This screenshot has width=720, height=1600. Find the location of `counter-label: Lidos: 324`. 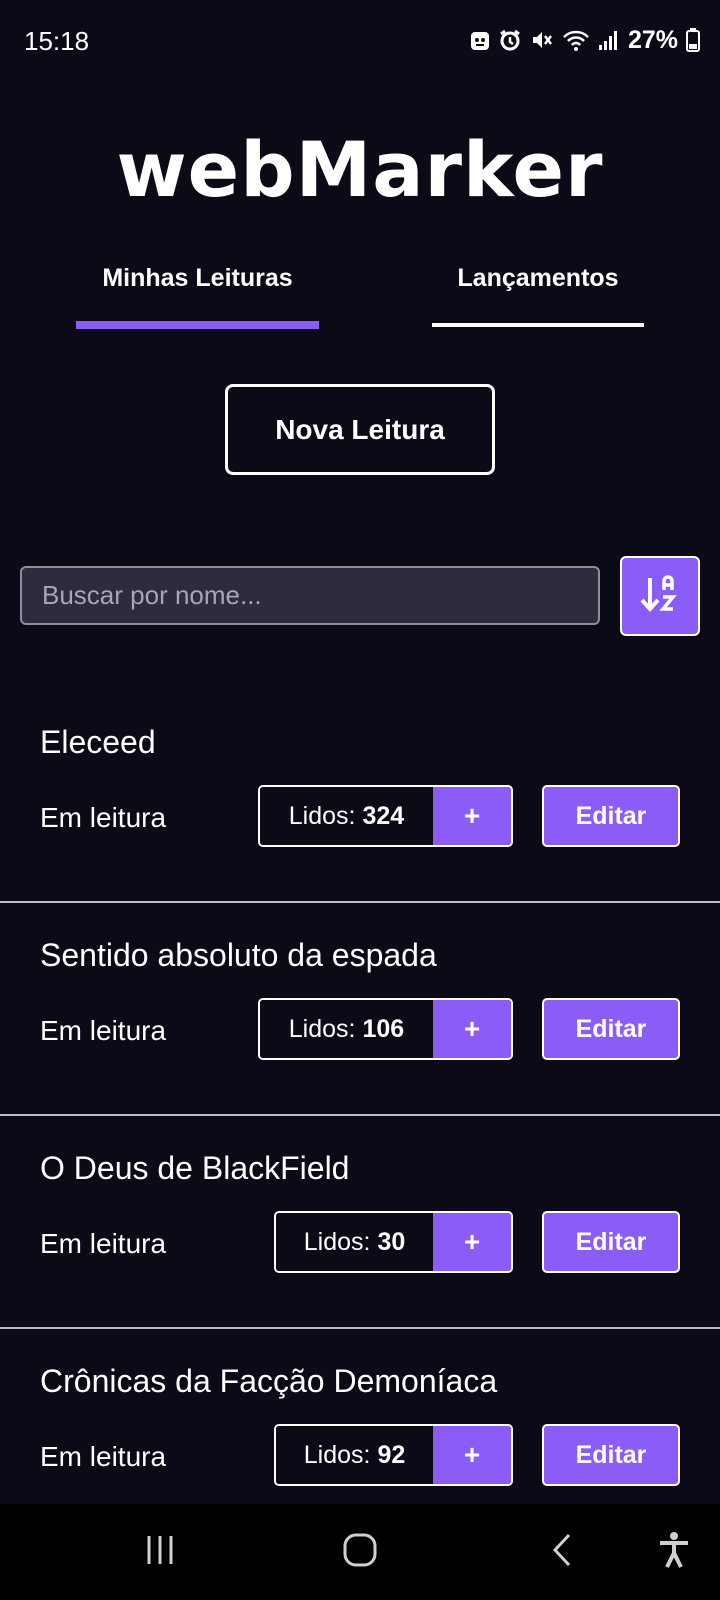

counter-label: Lidos: 324 is located at coordinates (346, 816).